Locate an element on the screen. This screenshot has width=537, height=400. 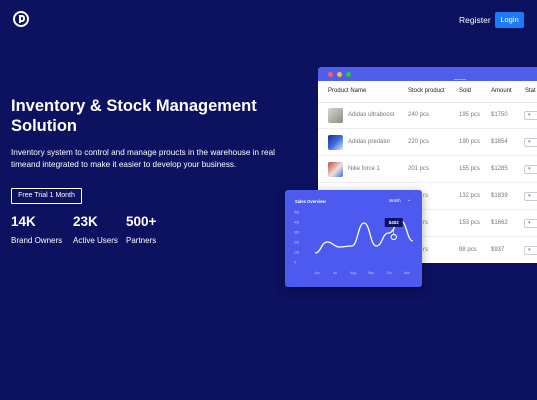
x-tick-label: Jun is located at coordinates (316, 273).